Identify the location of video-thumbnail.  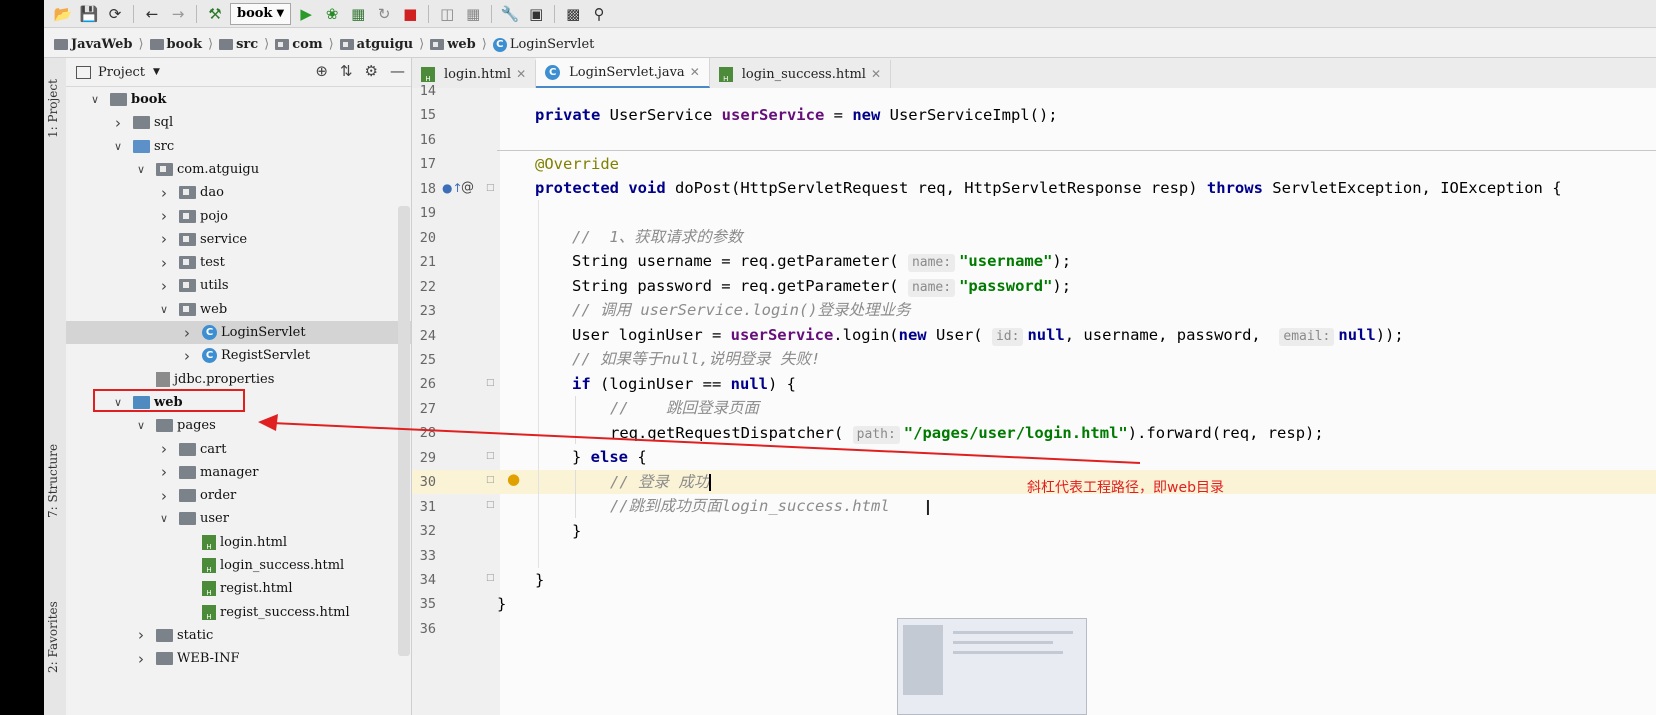
(992, 666).